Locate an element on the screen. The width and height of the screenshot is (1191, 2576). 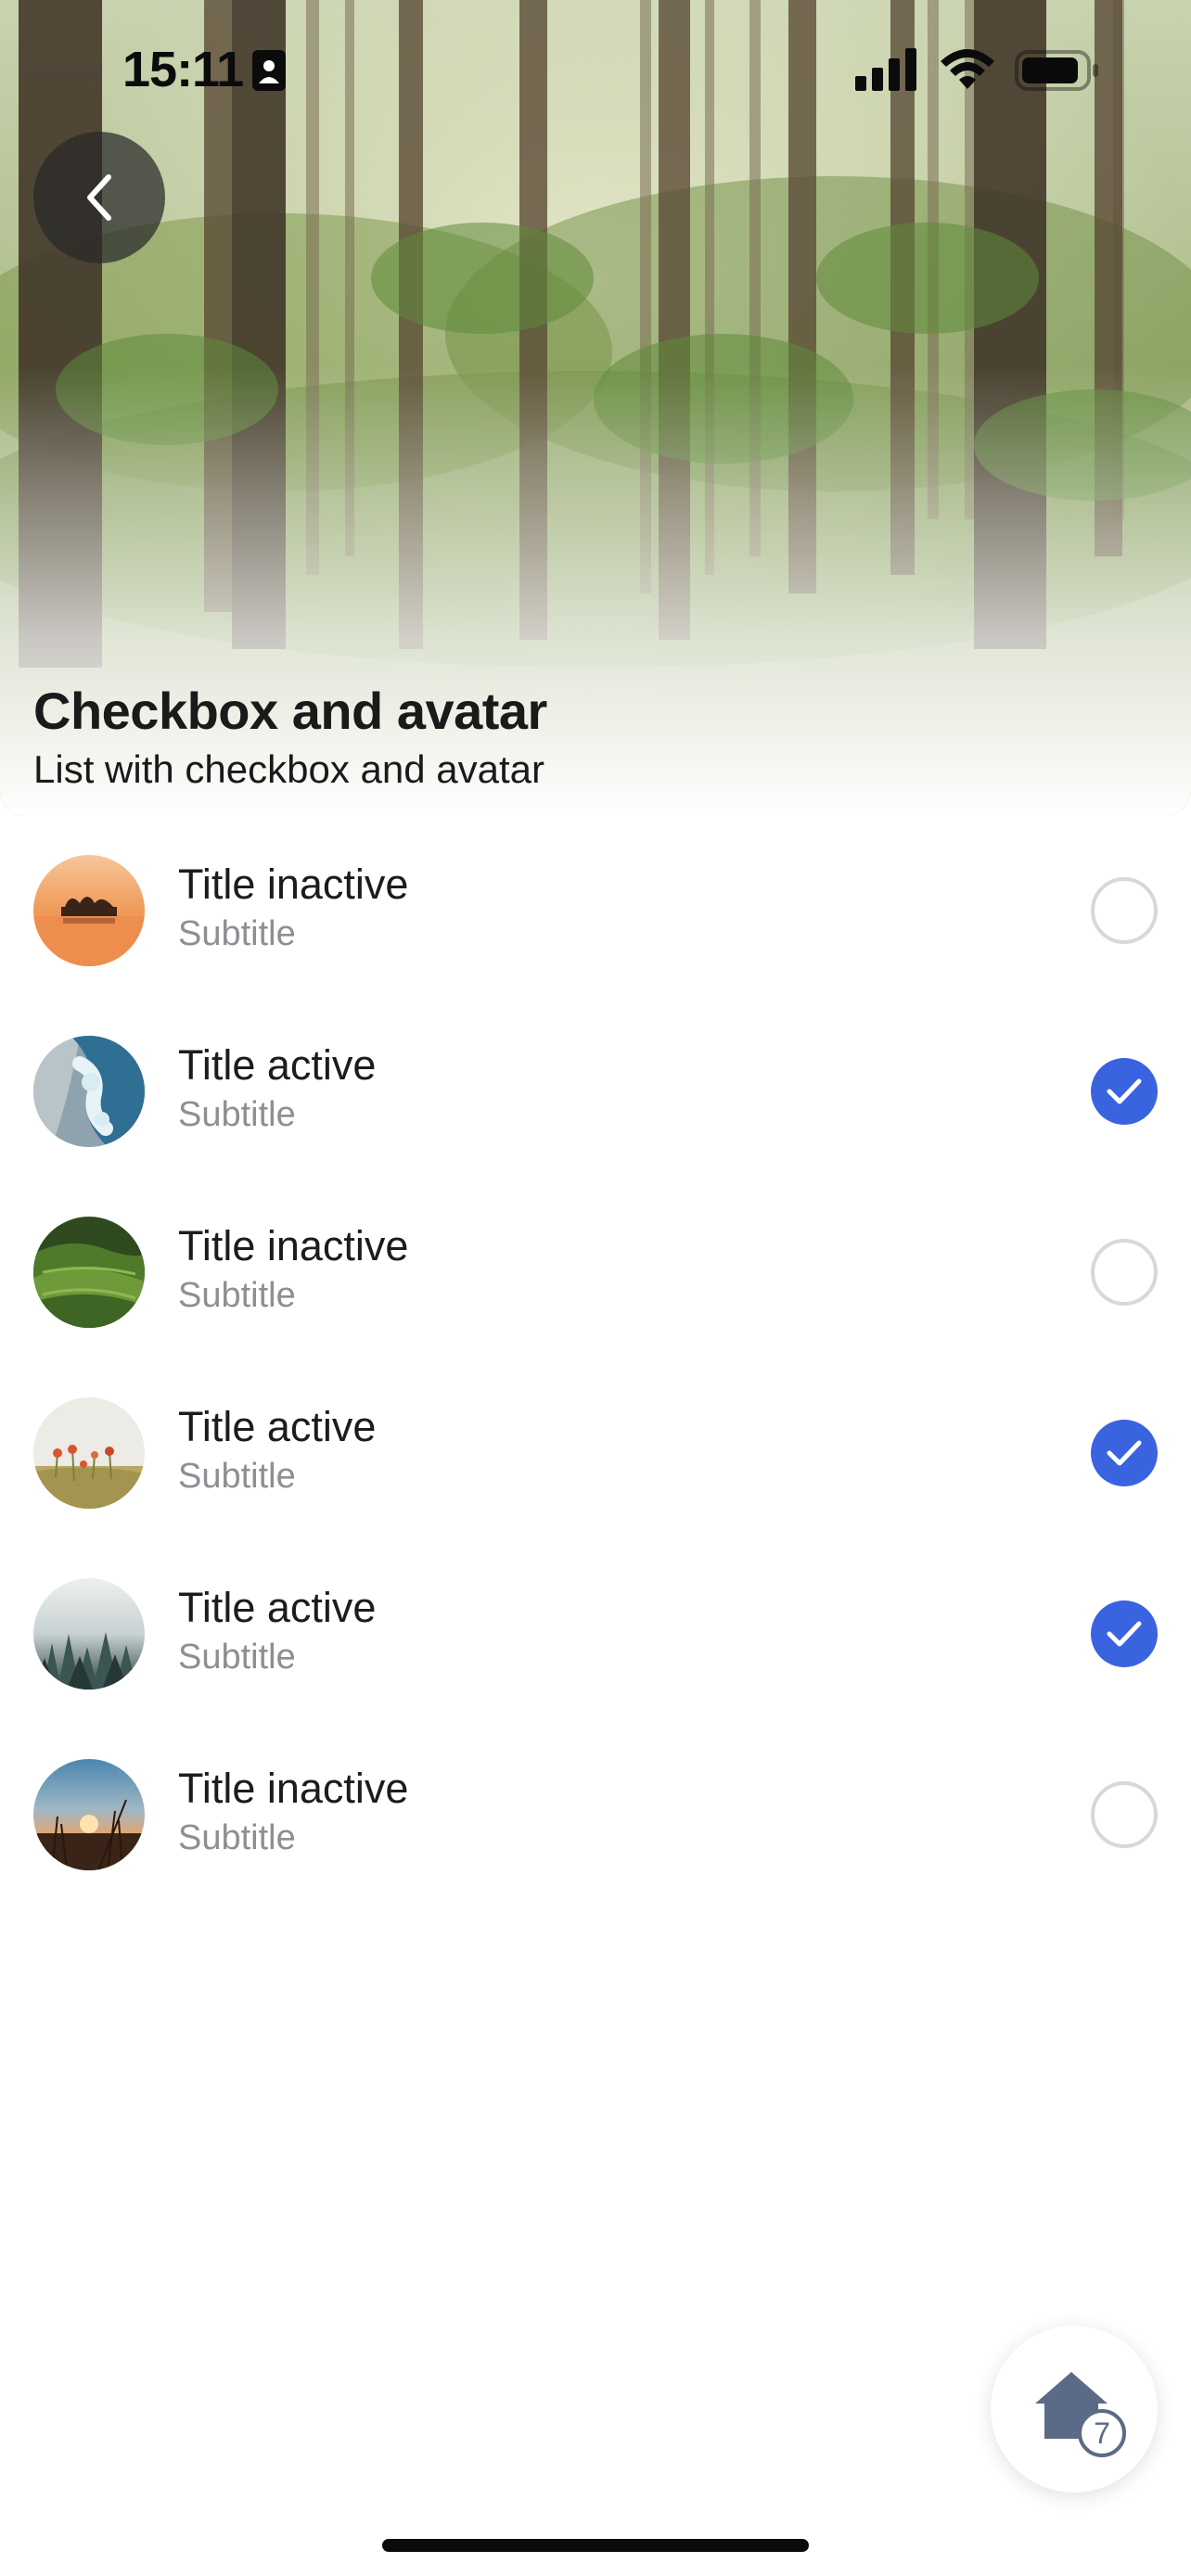
home-button: 7 is located at coordinates (1074, 2409).